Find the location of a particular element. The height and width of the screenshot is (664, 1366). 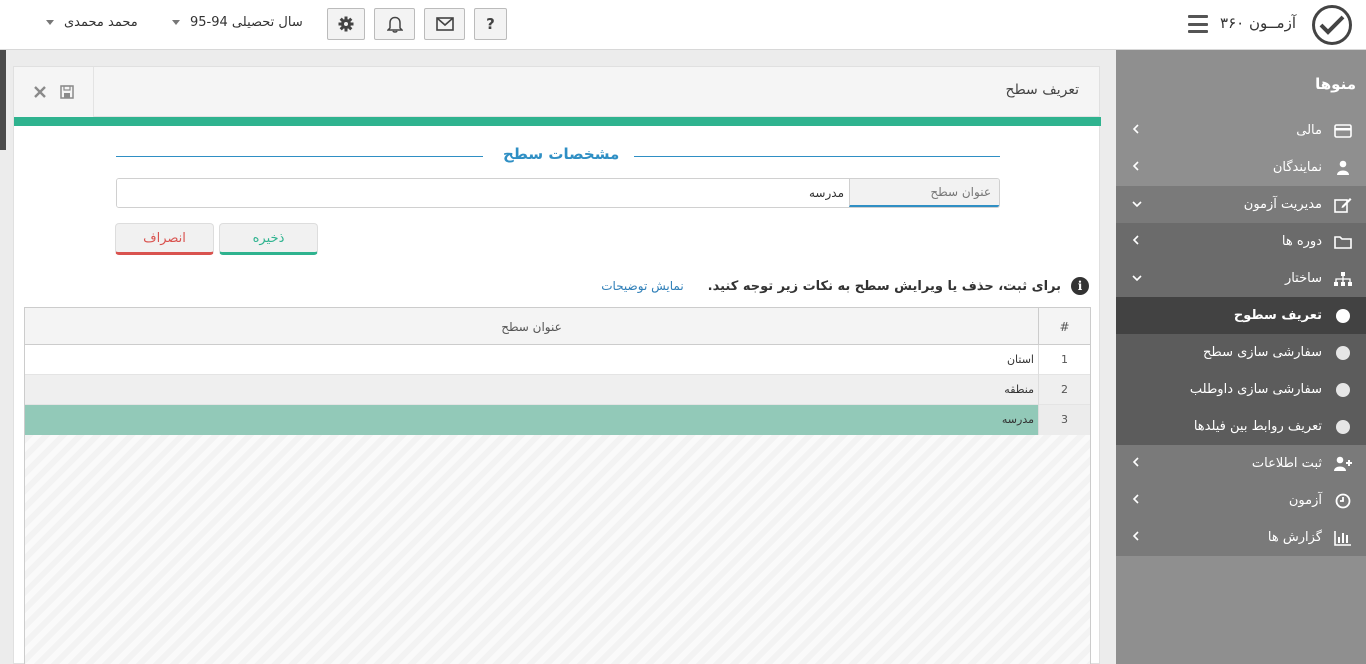

sidebar-item-reports: گزارش ها is located at coordinates (1241, 537).